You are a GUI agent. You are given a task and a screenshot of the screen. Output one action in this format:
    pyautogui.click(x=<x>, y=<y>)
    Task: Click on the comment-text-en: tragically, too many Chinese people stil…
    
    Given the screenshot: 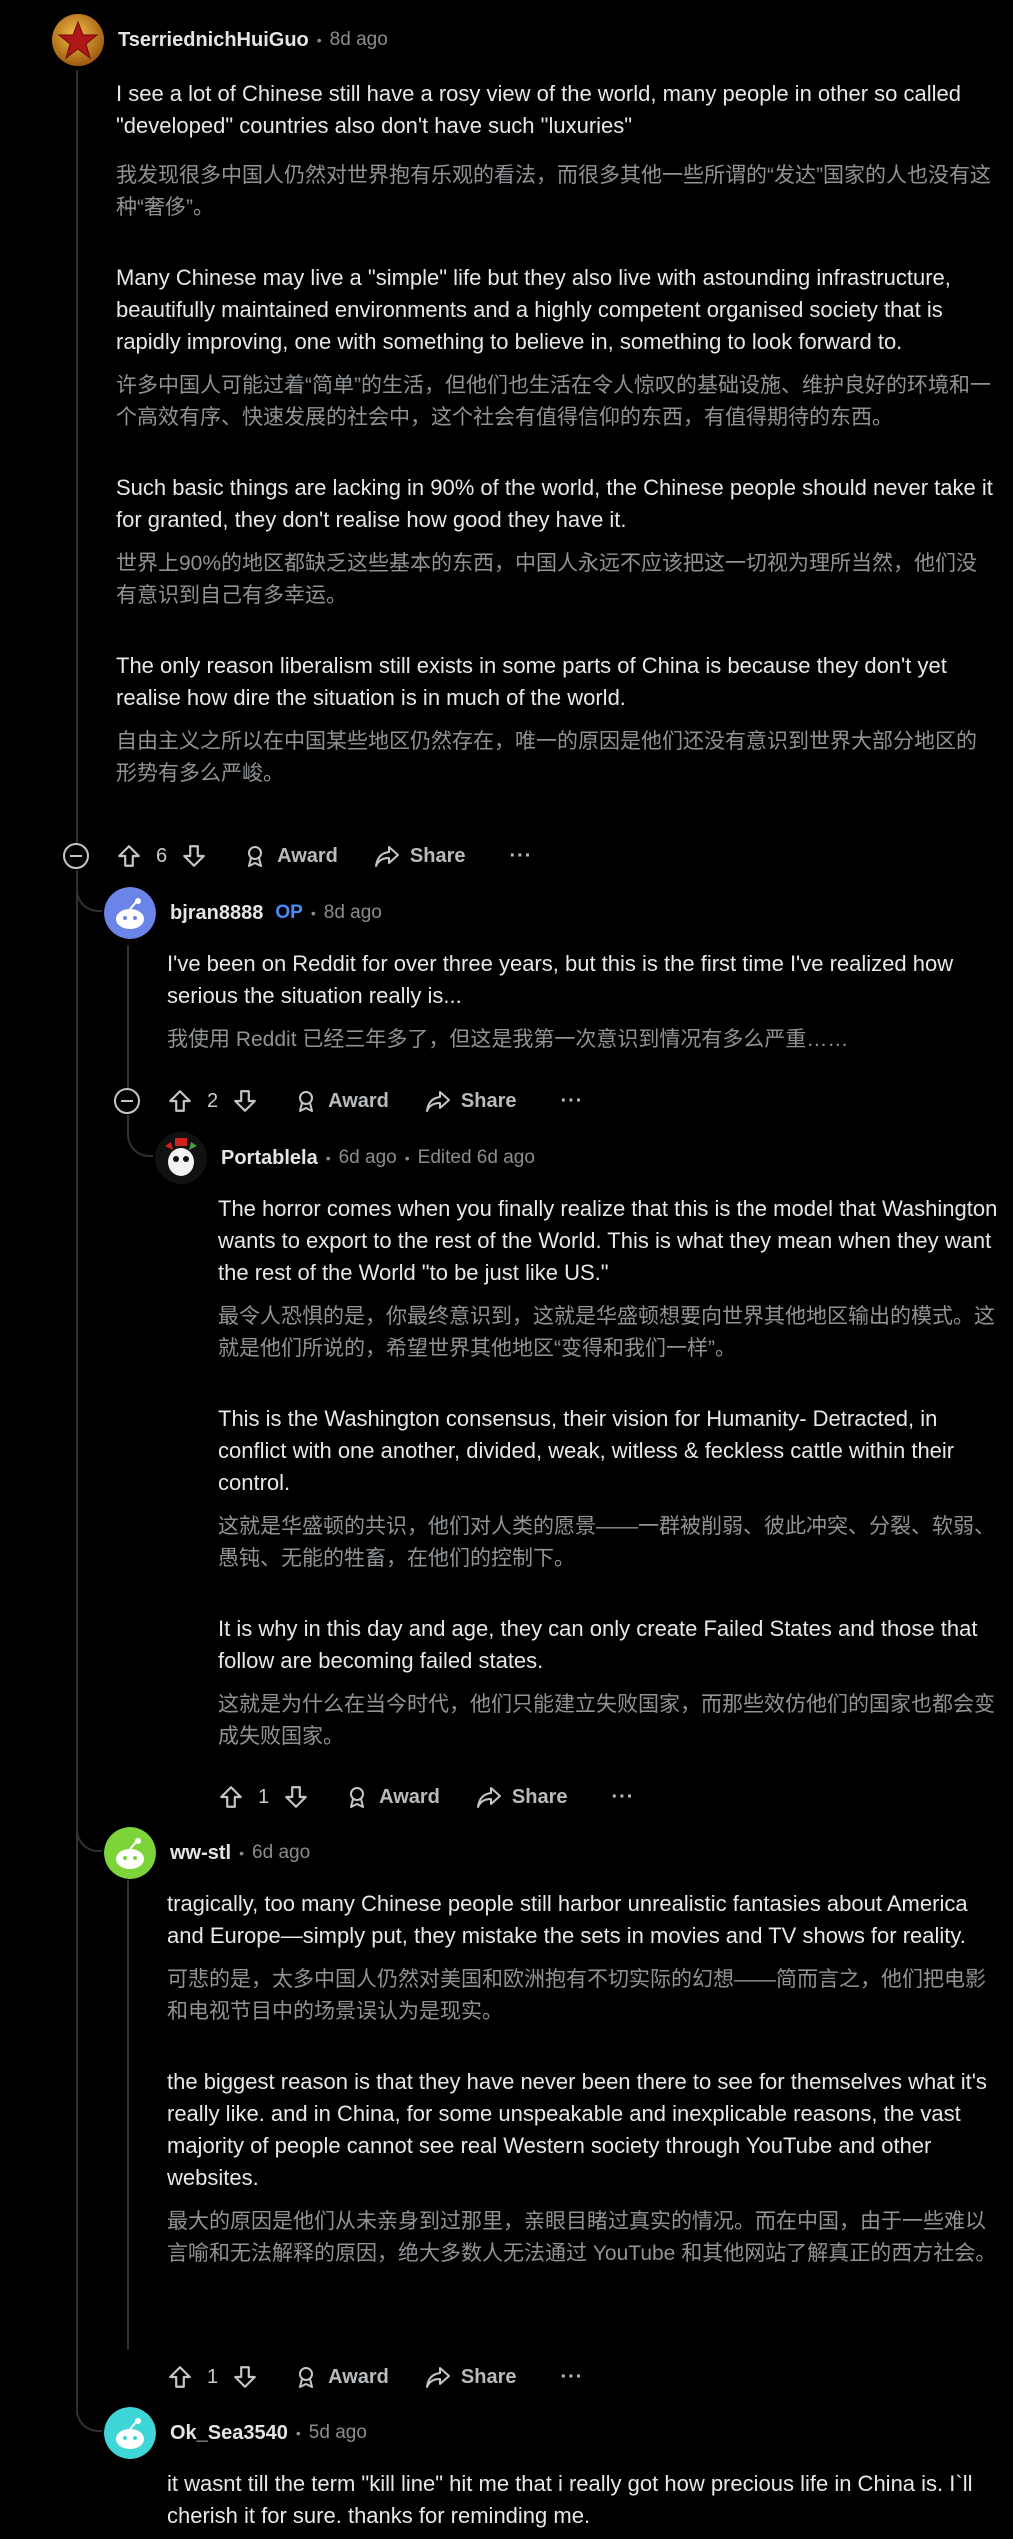 What is the action you would take?
    pyautogui.click(x=567, y=1919)
    